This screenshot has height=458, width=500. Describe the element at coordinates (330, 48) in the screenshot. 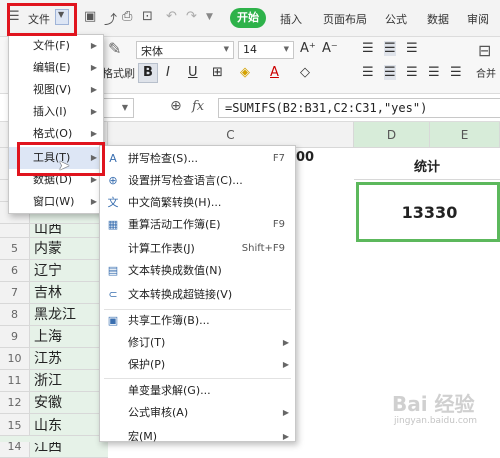

I see `font-shrink-icon: A⁻` at that location.